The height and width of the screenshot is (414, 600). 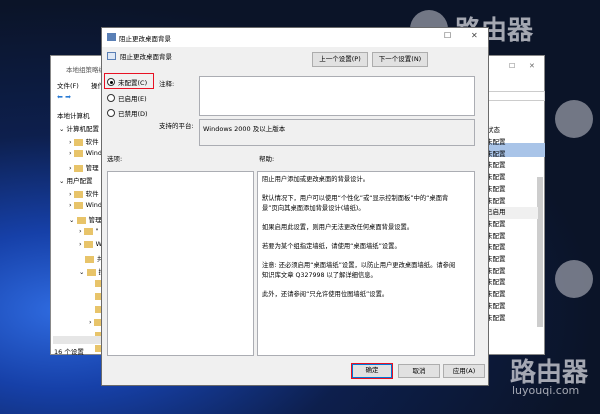 What do you see at coordinates (515, 96) in the screenshot?
I see `toolbar-area` at bounding box center [515, 96].